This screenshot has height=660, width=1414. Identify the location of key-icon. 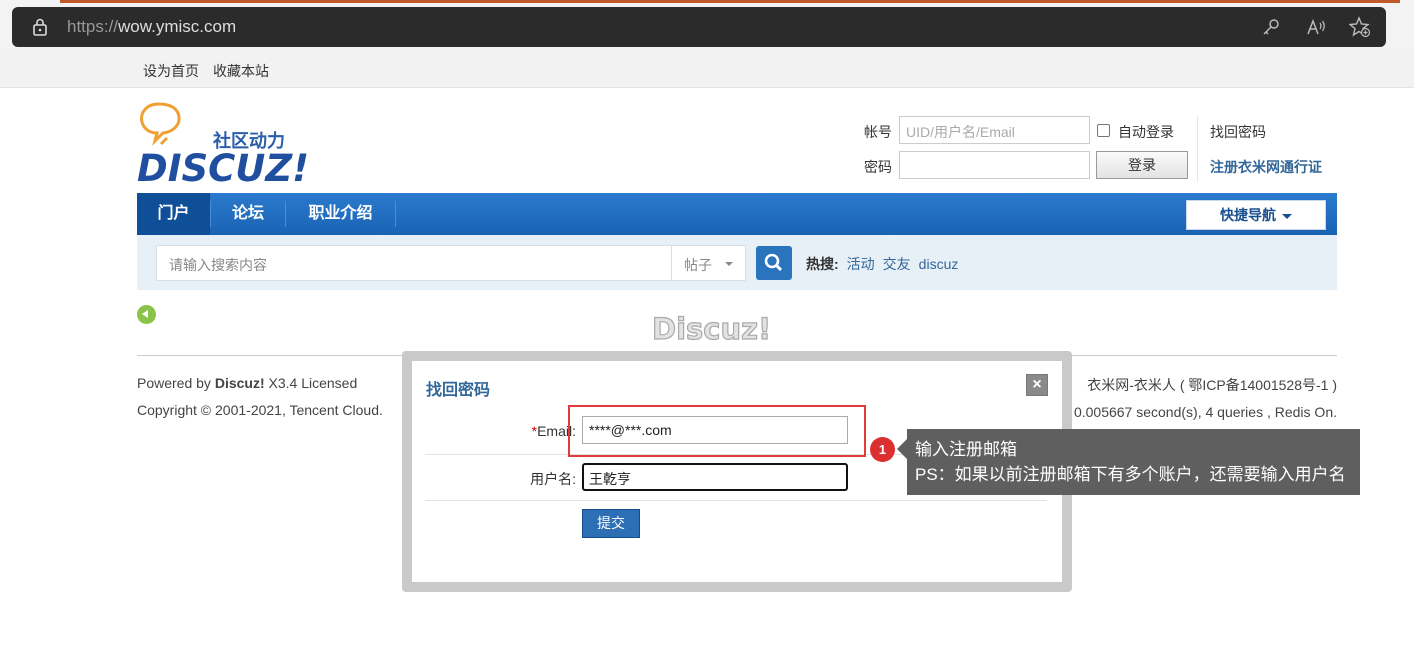
(1271, 27).